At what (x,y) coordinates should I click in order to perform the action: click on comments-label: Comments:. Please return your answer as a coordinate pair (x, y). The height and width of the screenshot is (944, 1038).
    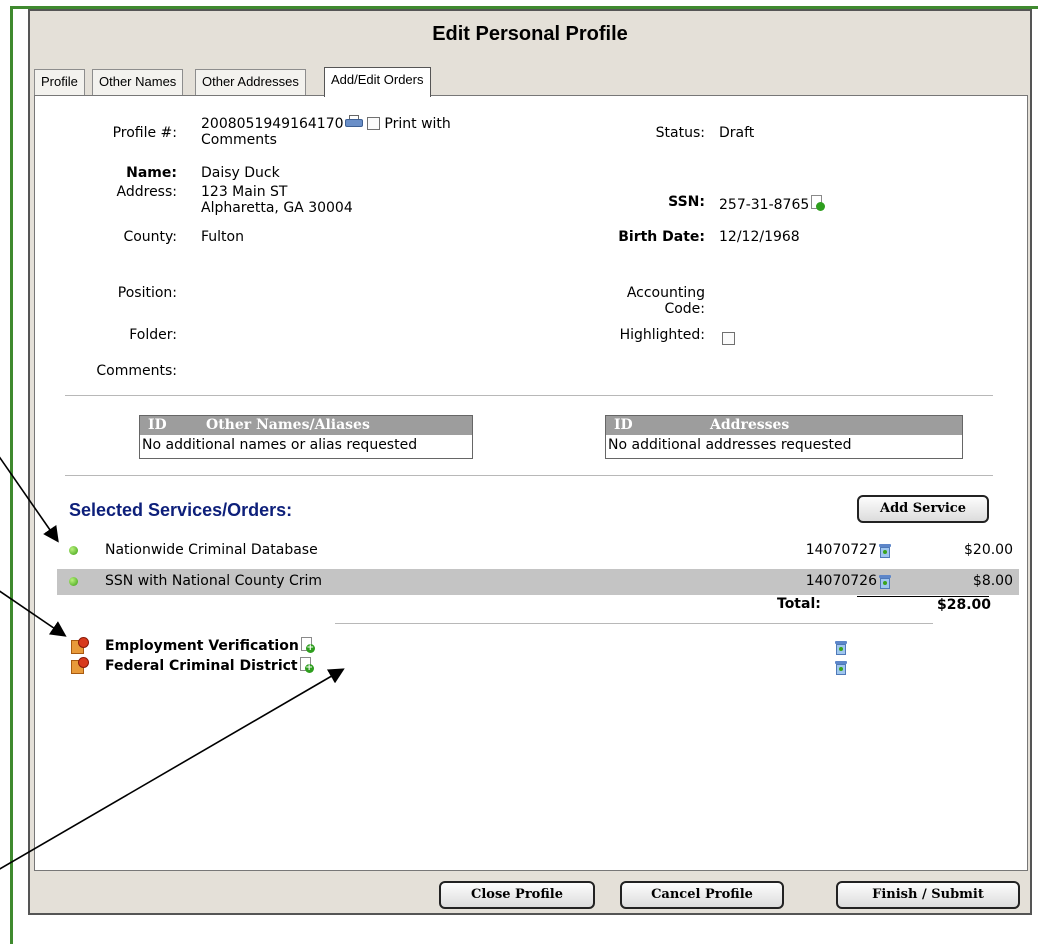
    Looking at the image, I should click on (136, 371).